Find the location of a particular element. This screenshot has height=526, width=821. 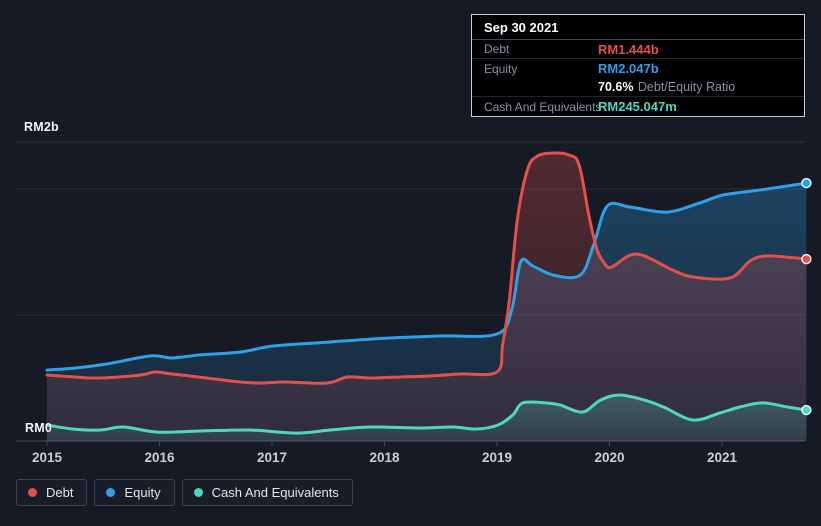

legend-label-equity: Equity is located at coordinates (142, 492).